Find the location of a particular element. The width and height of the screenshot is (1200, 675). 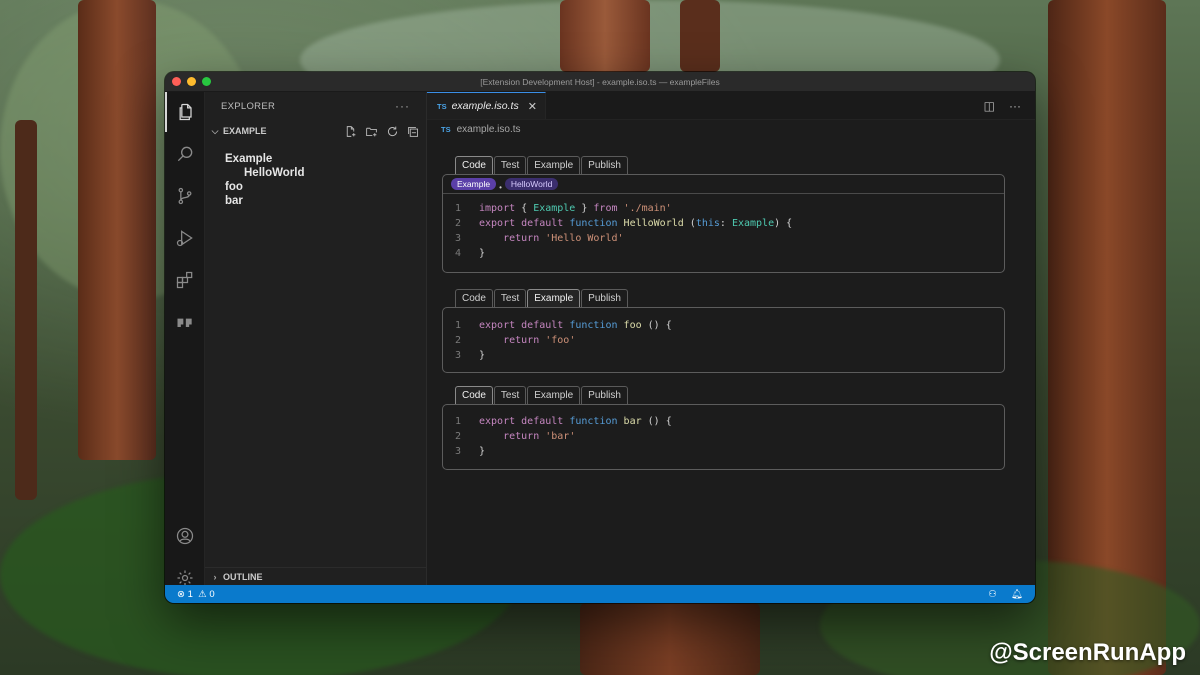

more-actions-icon: ··· is located at coordinates (402, 106).